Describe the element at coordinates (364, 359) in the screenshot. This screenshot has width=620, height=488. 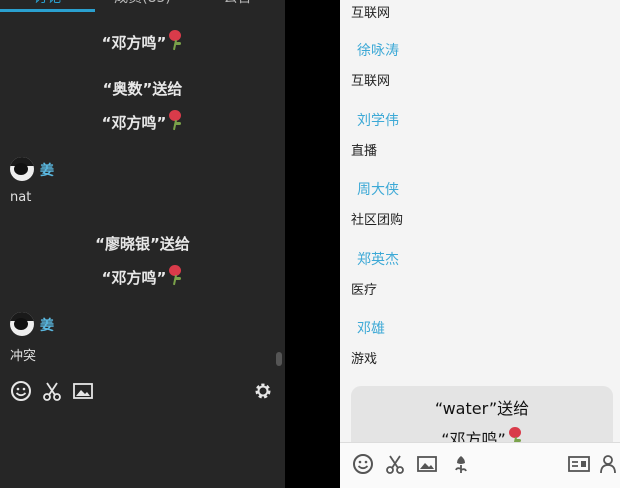
I see `message-text: 游戏` at that location.